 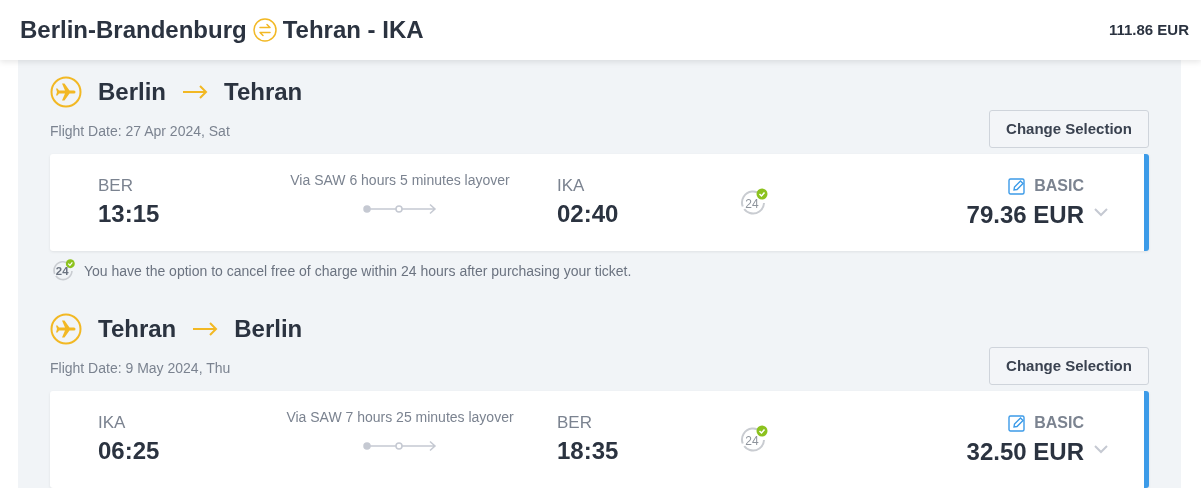 I want to click on layover-info: Via SAW 6 hours 5 minutes layover, so click(x=400, y=180).